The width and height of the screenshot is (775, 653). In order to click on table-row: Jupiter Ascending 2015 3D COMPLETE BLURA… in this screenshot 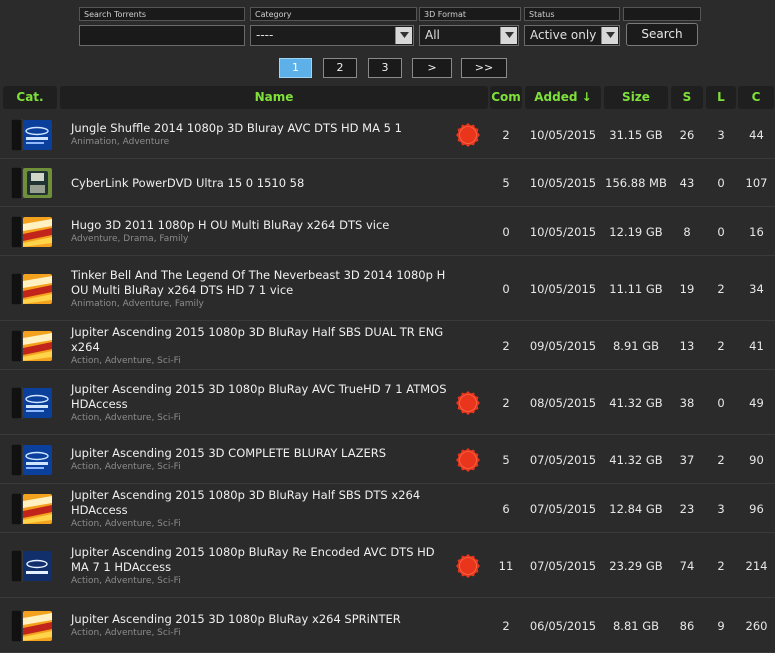, I will do `click(387, 459)`.